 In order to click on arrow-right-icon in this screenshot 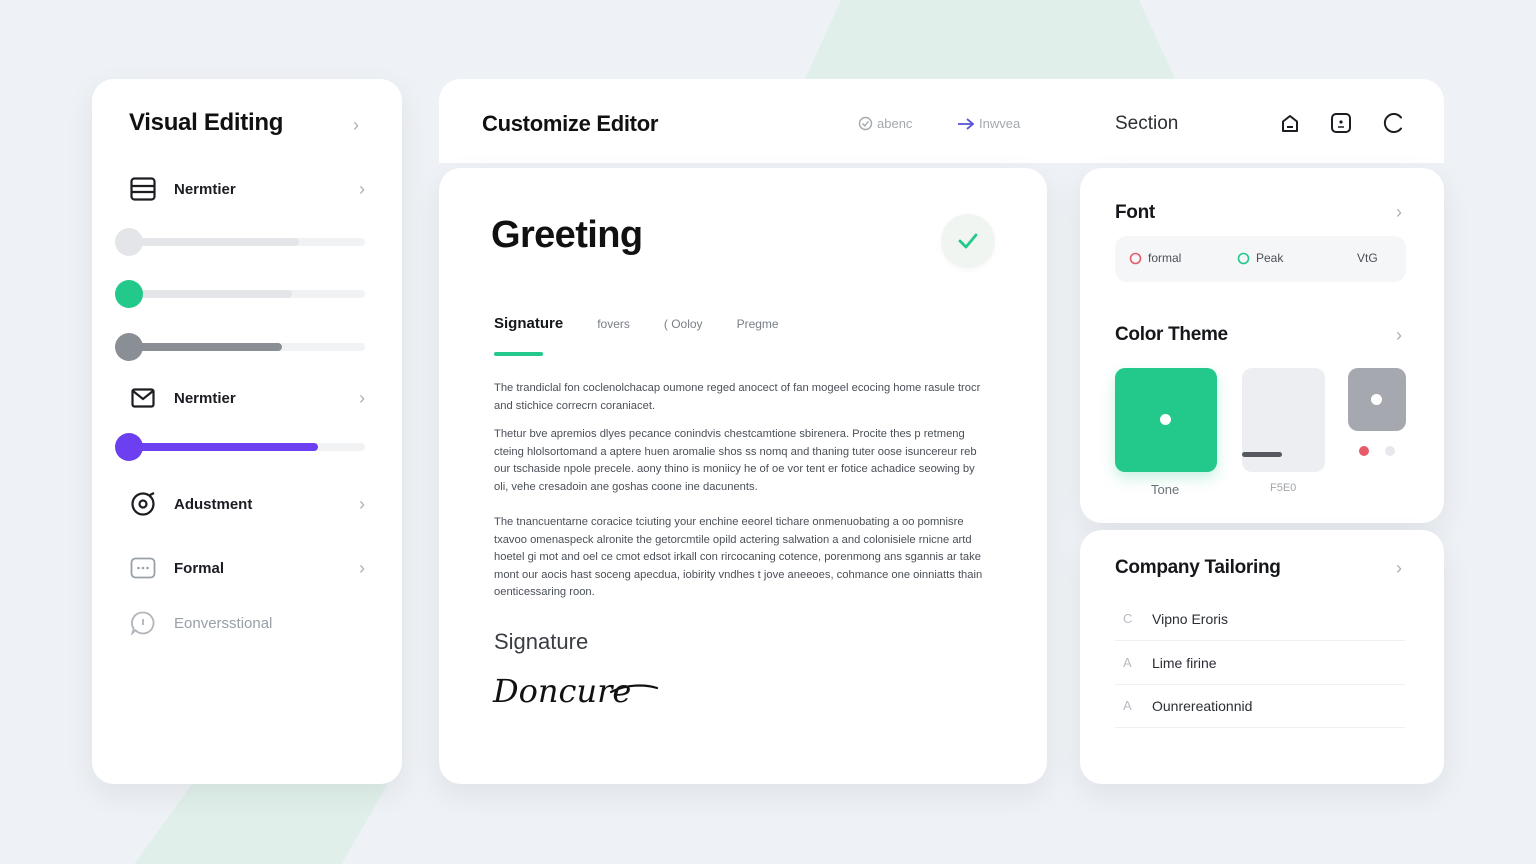, I will do `click(966, 123)`.